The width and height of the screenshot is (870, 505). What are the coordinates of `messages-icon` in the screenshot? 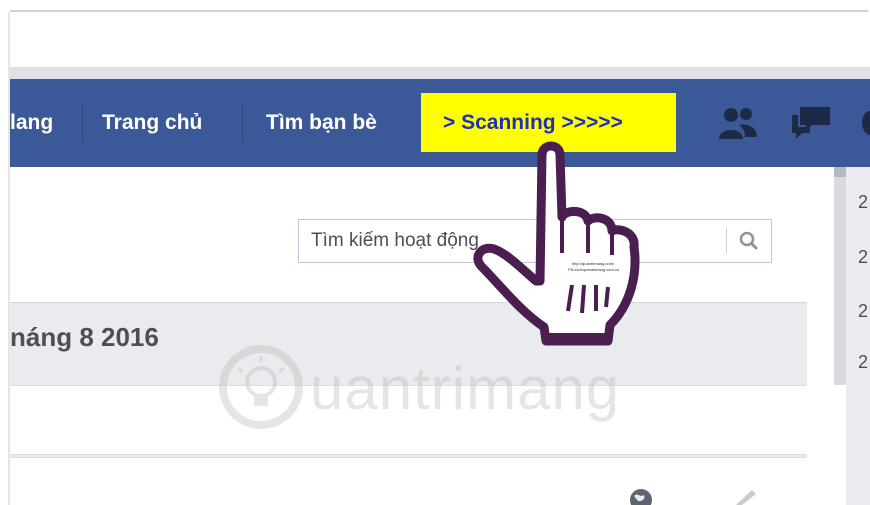 It's located at (811, 123).